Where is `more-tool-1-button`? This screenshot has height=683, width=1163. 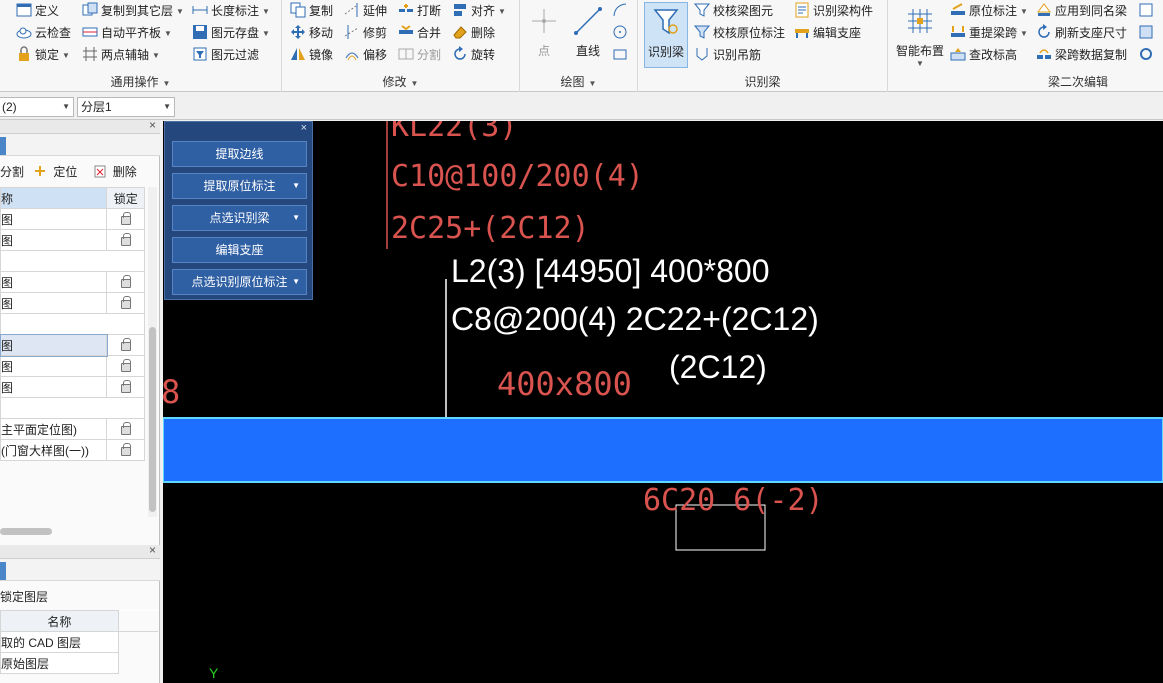
more-tool-1-button is located at coordinates (1148, 11).